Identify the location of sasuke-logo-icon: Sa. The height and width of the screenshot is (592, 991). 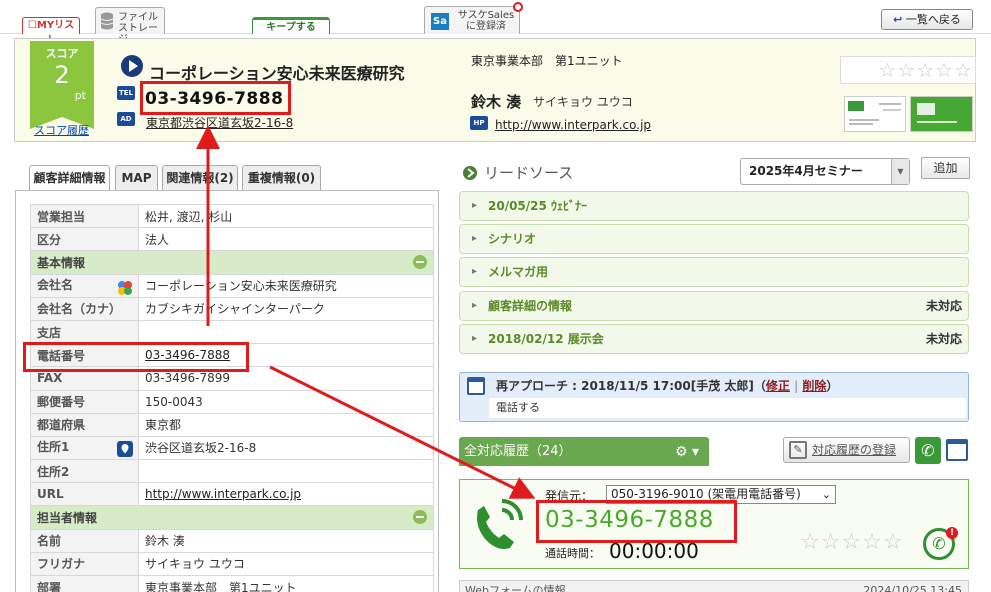
(440, 21).